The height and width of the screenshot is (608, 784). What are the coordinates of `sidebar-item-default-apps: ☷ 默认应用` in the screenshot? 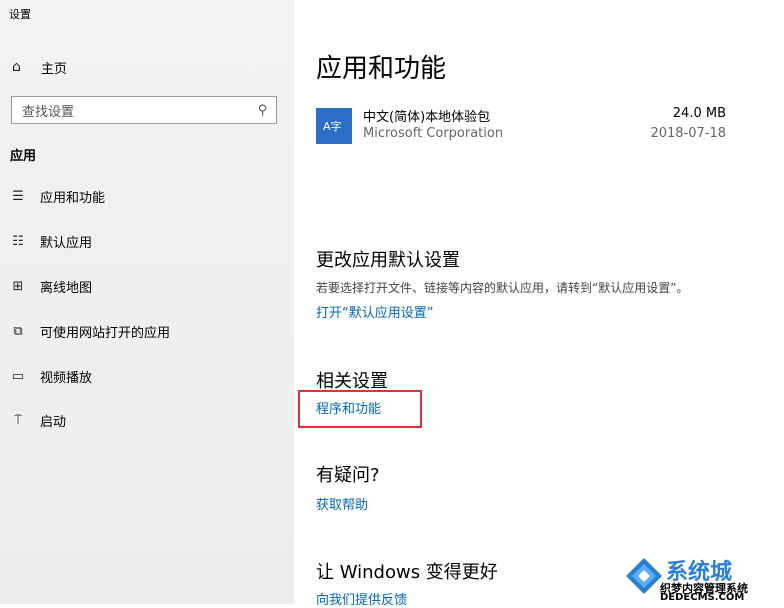 It's located at (147, 241).